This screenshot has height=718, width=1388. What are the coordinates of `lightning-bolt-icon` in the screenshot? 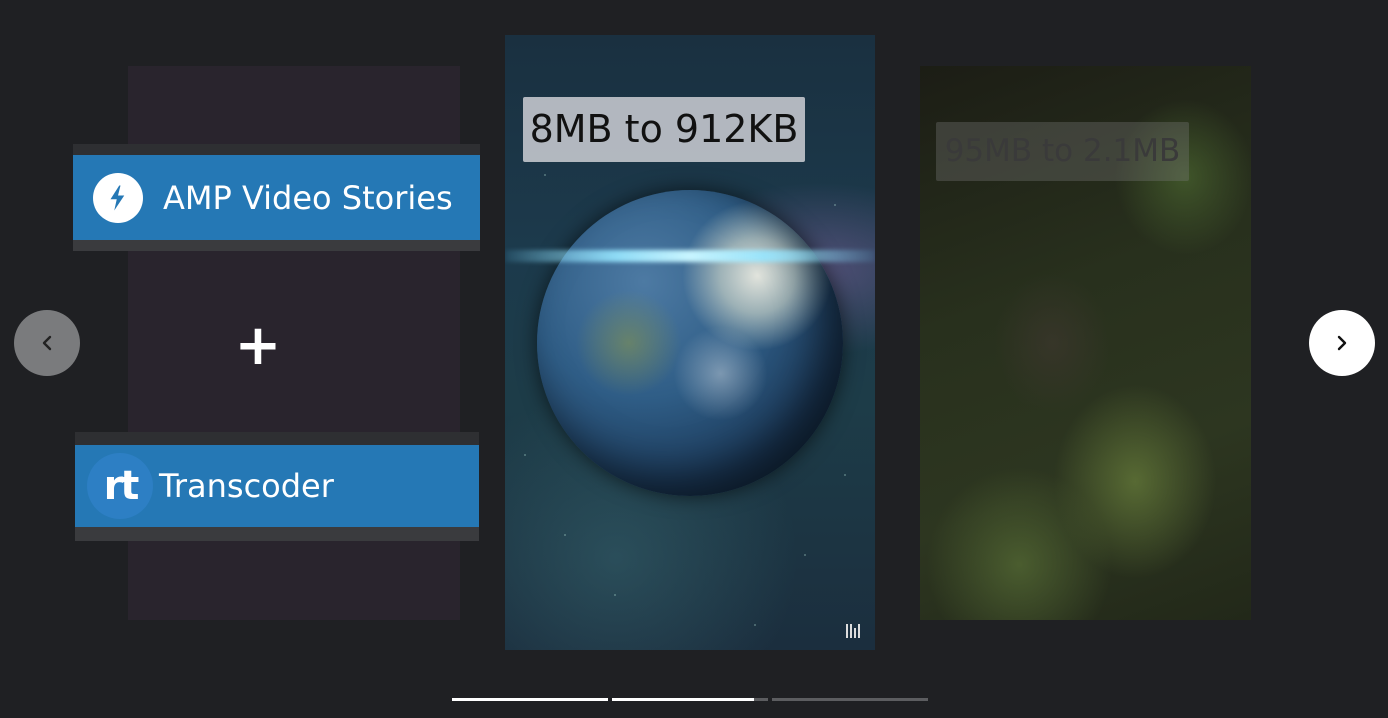 It's located at (118, 197).